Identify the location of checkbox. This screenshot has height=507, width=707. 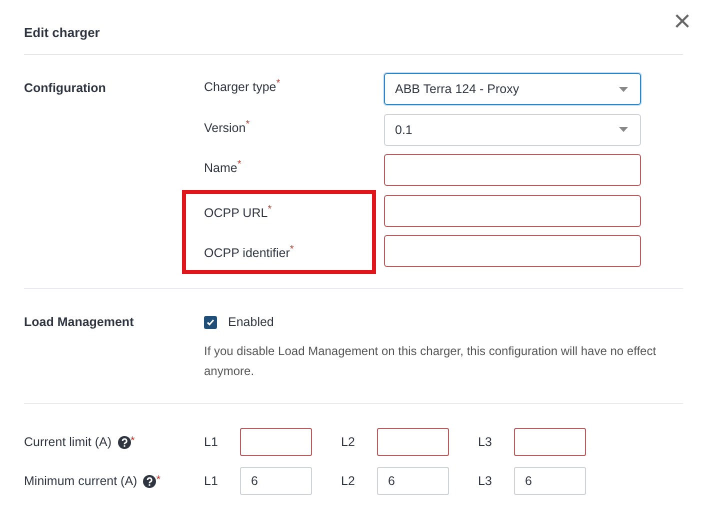
(210, 322).